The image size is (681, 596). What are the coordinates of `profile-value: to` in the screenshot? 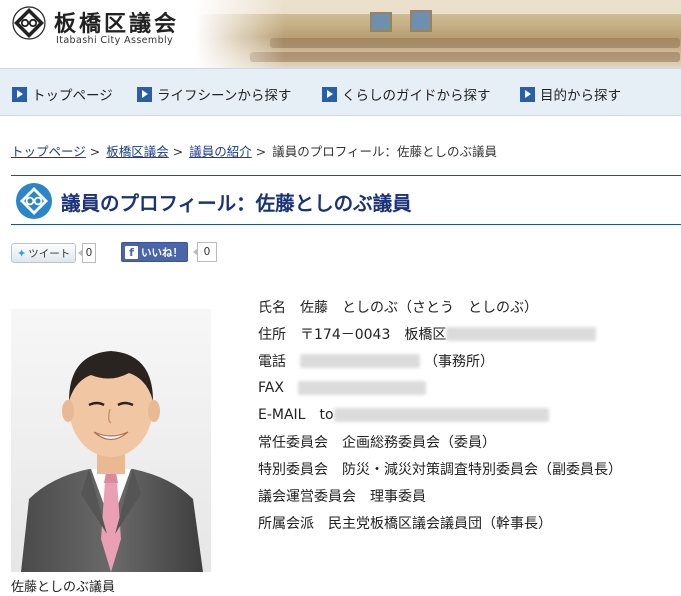 It's located at (326, 415).